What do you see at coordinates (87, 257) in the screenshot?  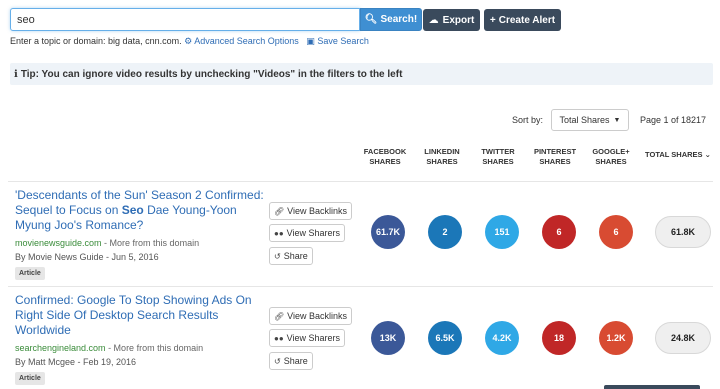 I see `result-author: By Movie News Guide - Jun 5, 2016` at bounding box center [87, 257].